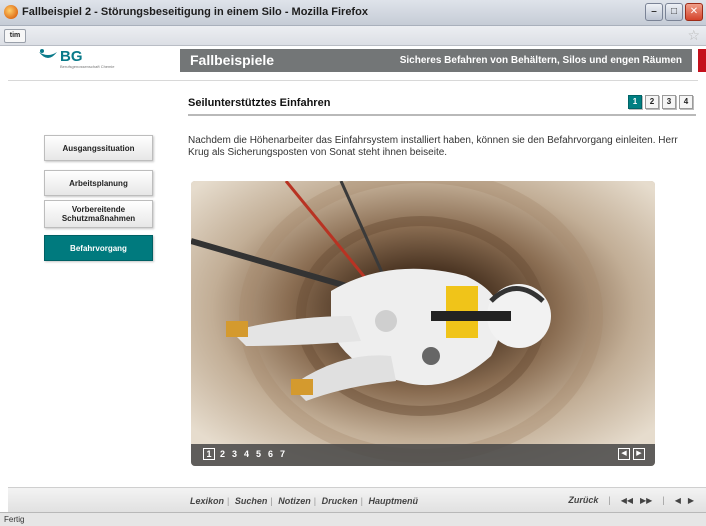  I want to click on gallery-image-3: 3, so click(234, 454).